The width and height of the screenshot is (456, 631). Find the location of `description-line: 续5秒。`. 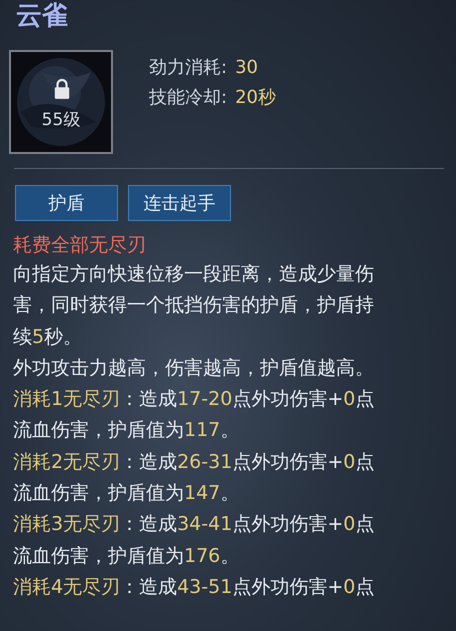

description-line: 续5秒。 is located at coordinates (47, 337).